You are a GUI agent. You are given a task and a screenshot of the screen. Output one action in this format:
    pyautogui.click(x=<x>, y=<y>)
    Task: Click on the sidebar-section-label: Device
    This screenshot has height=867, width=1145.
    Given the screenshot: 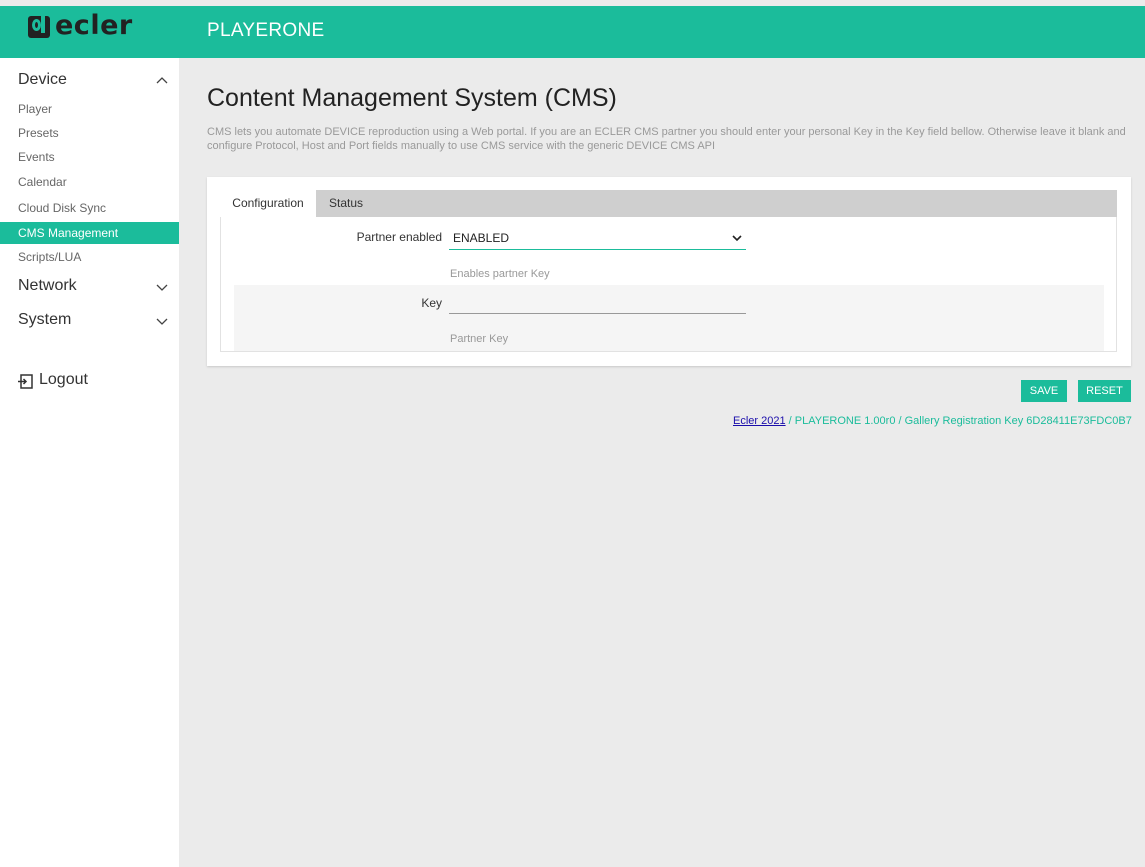 What is the action you would take?
    pyautogui.click(x=42, y=79)
    